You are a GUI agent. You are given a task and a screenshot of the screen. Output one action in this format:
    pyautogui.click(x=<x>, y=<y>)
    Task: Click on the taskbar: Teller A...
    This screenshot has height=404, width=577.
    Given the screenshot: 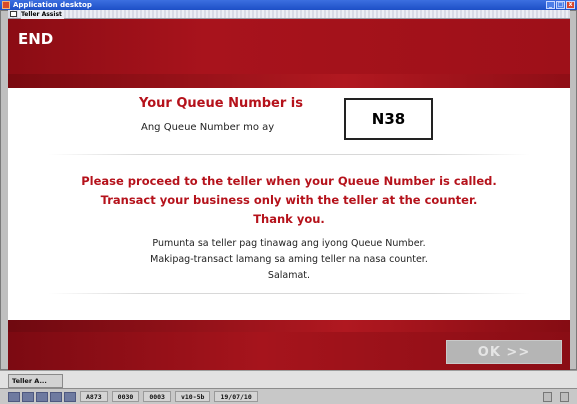 What is the action you would take?
    pyautogui.click(x=288, y=379)
    